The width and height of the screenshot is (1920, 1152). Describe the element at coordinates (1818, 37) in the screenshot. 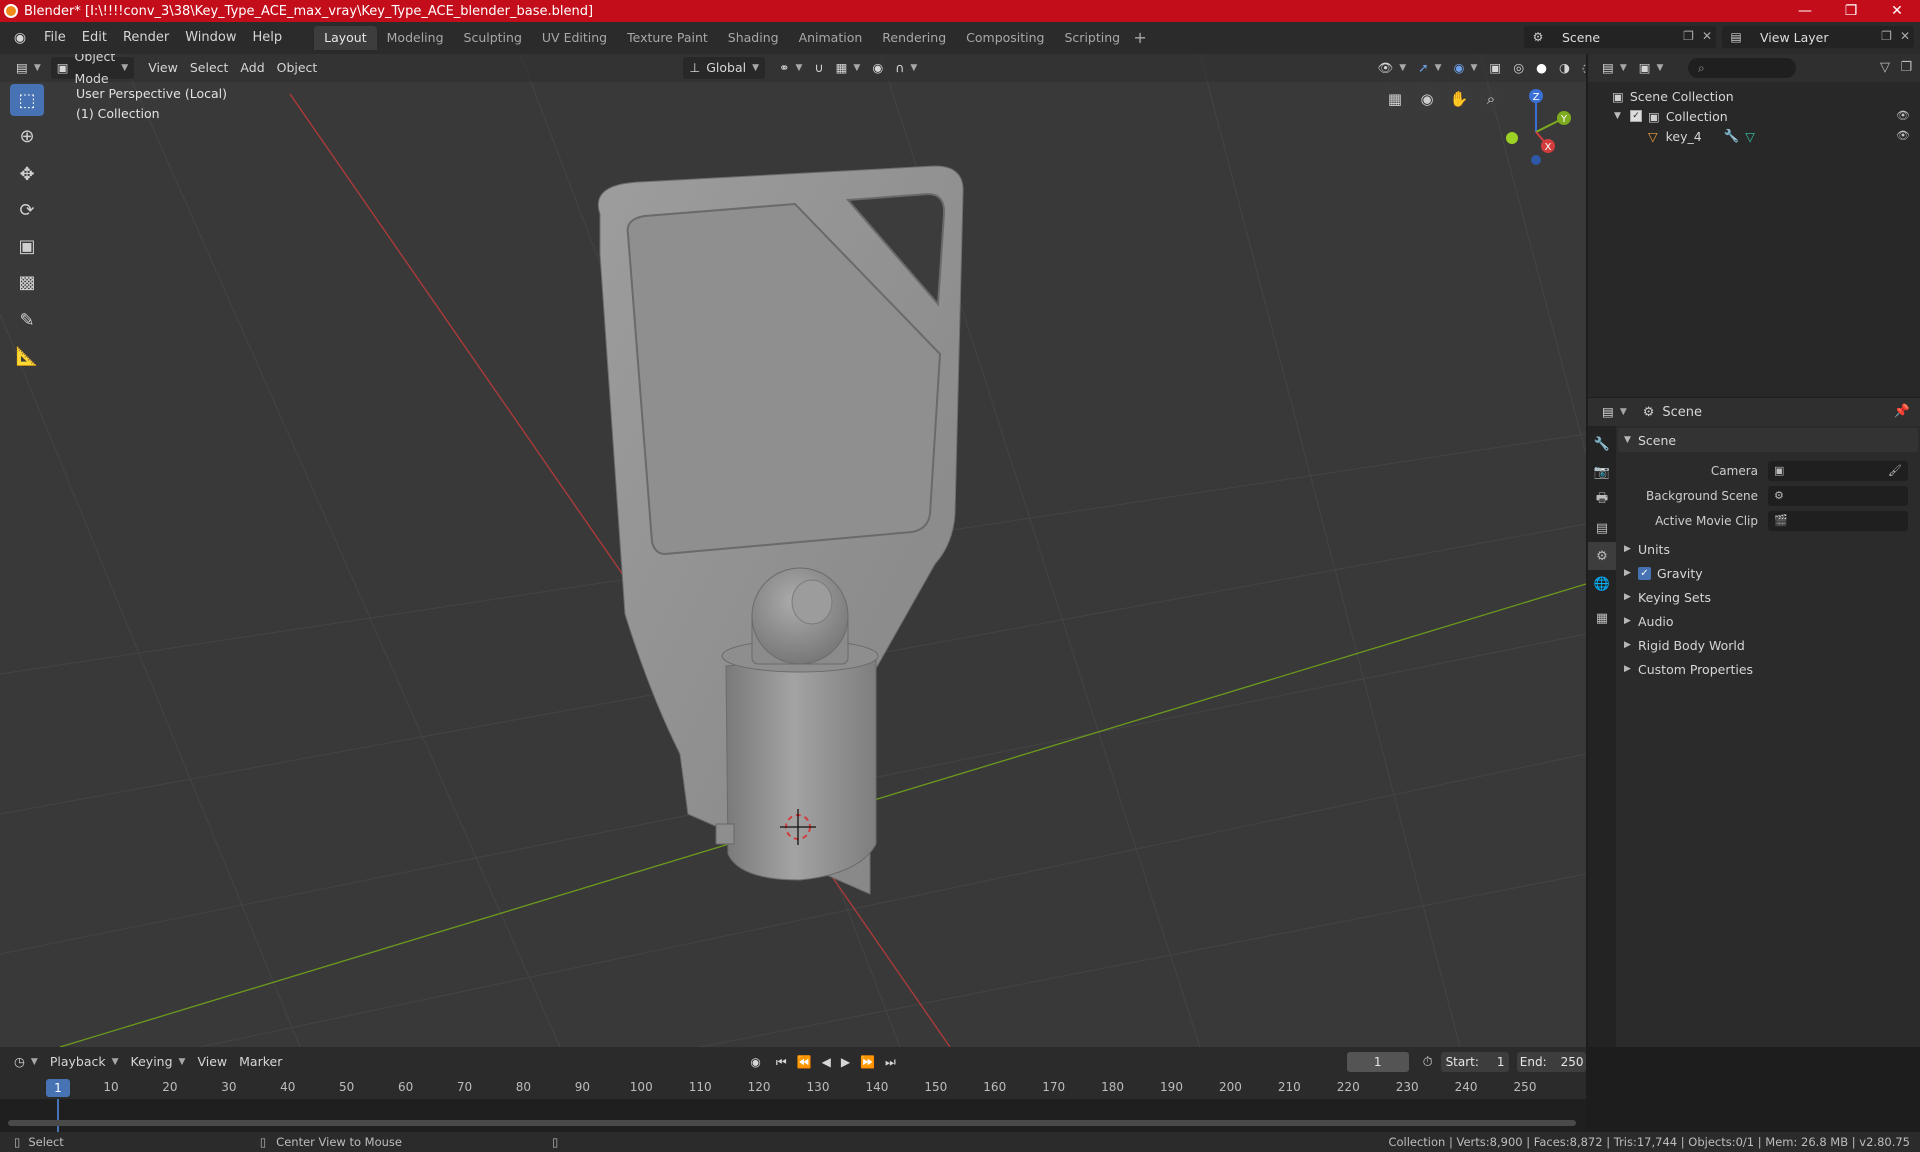

I see `view-layer-selector: ▤ View Layer ❐ ✕` at that location.